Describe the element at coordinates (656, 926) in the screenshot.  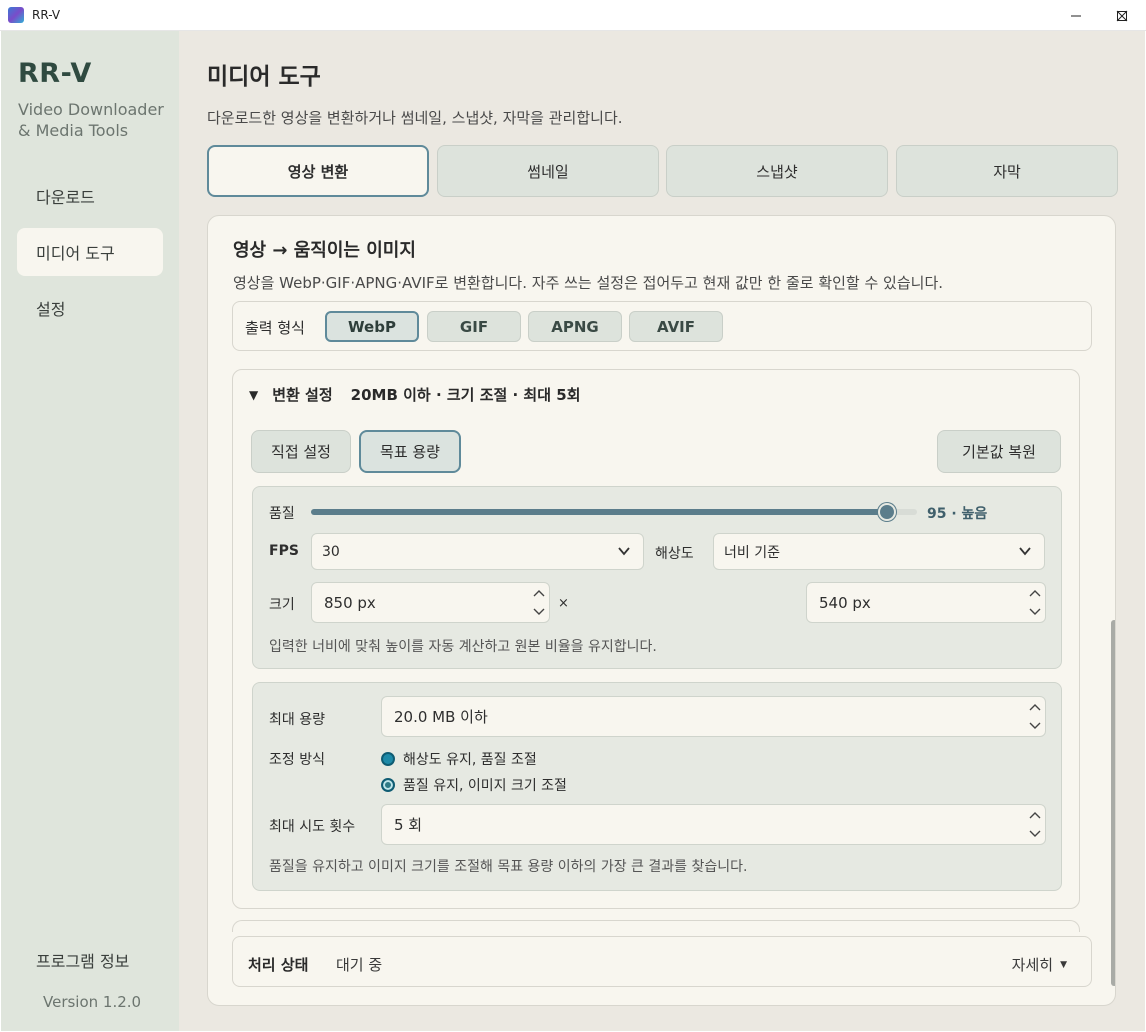
I see `next-section-edge` at that location.